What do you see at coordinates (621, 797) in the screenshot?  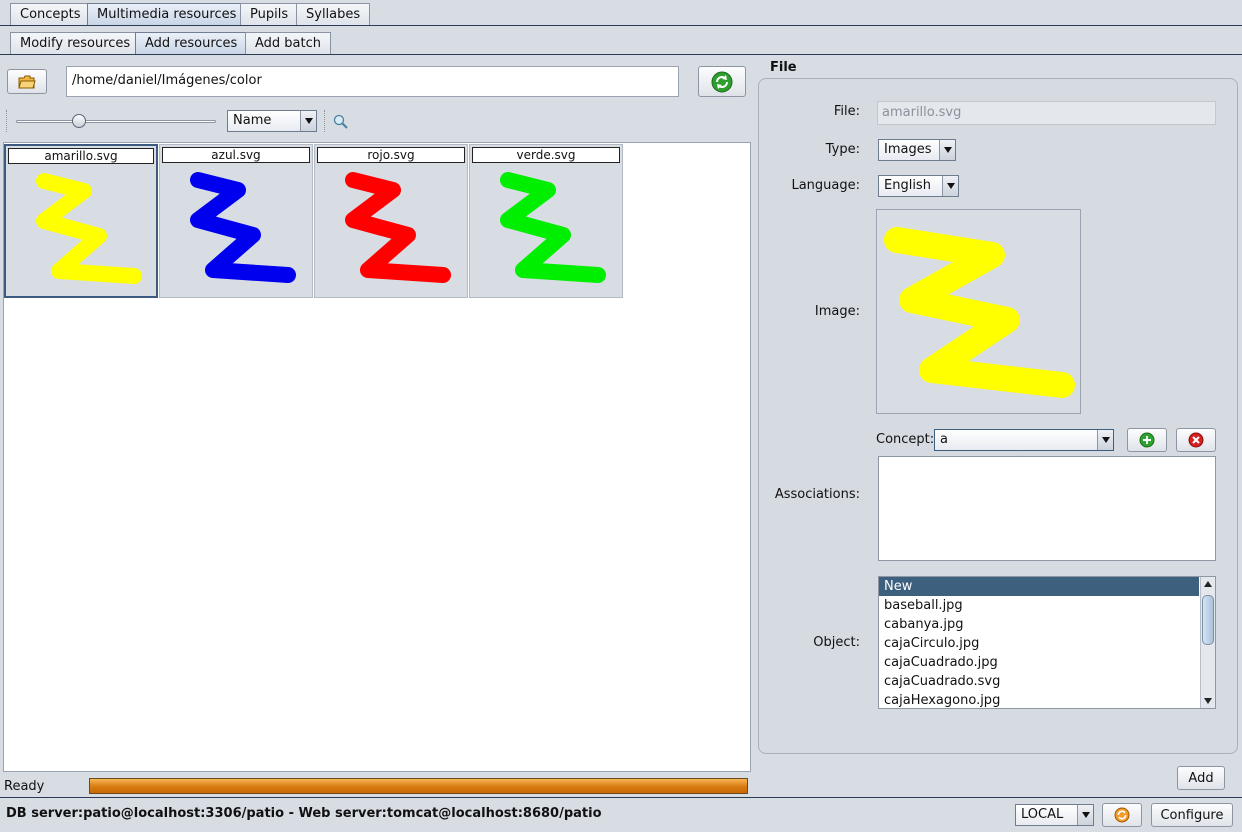 I see `footer-divider` at bounding box center [621, 797].